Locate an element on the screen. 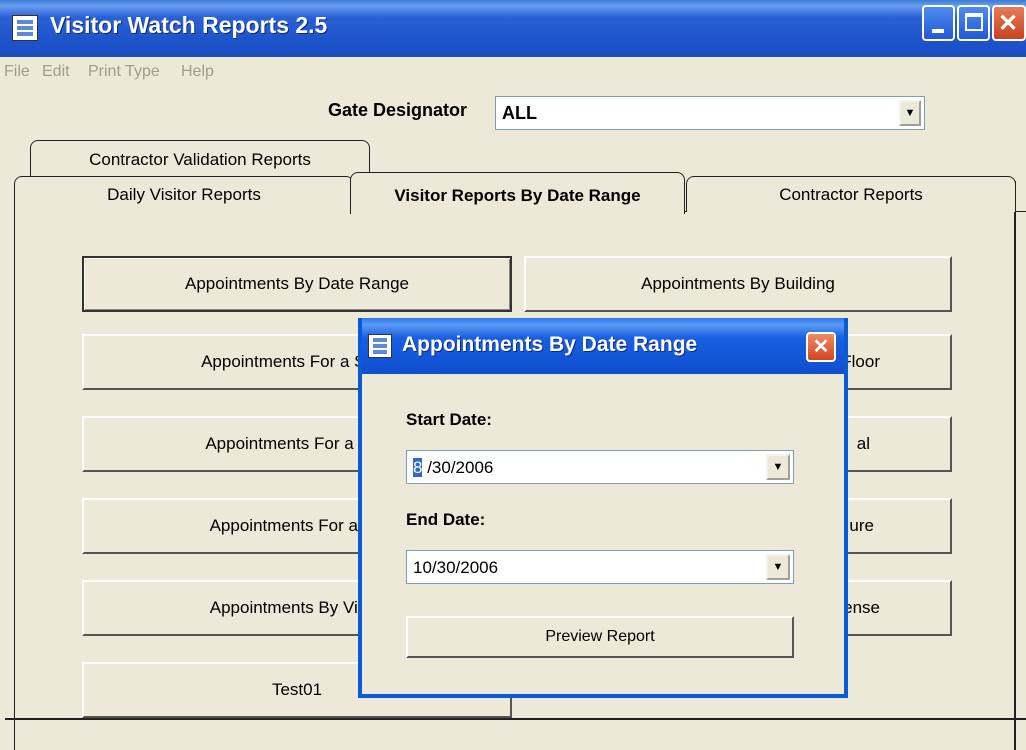 The width and height of the screenshot is (1026, 750). tab-contractor-validation-reports: Contractor Validation Reports is located at coordinates (200, 159).